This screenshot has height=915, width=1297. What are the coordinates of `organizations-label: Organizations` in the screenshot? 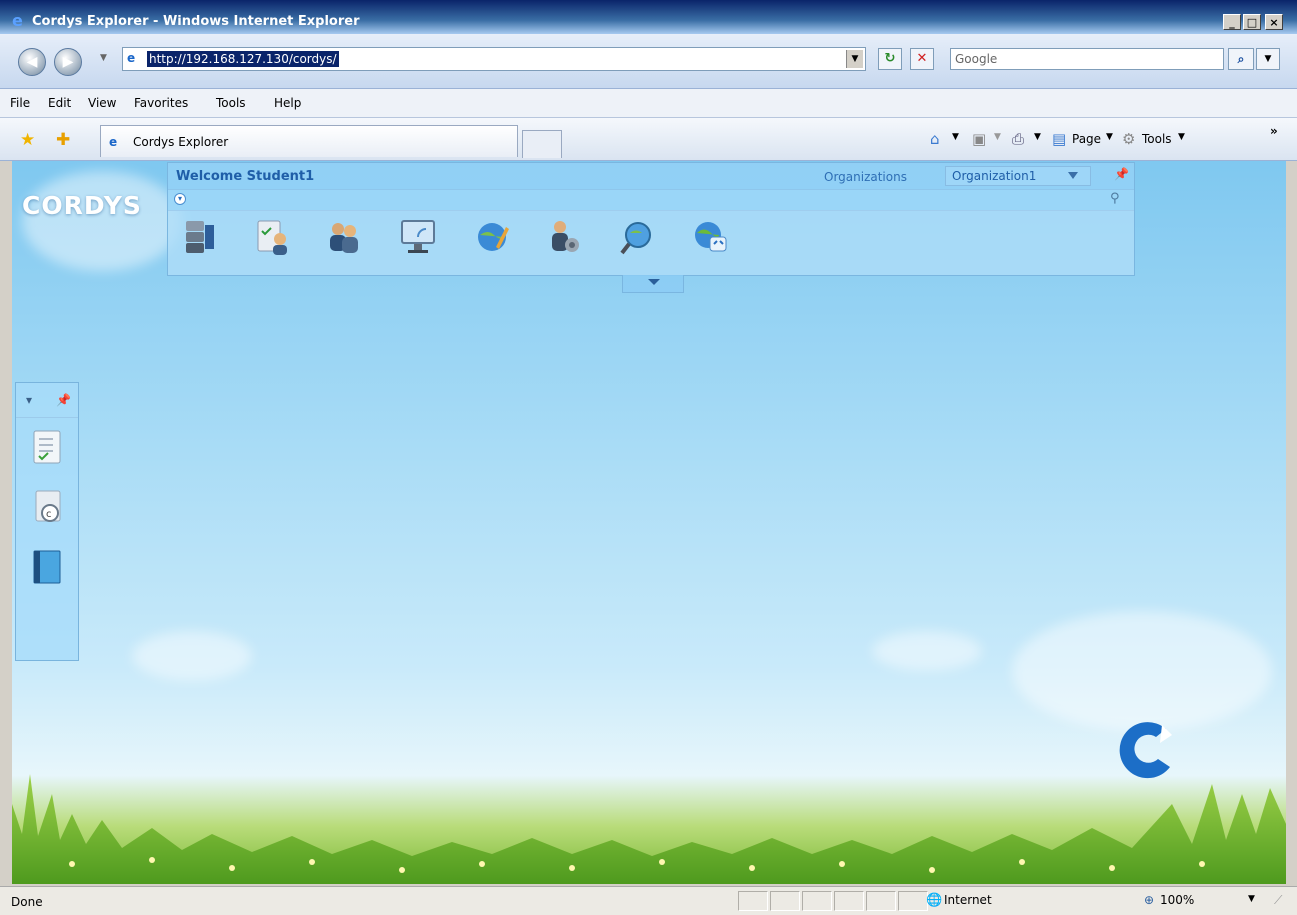 It's located at (865, 177).